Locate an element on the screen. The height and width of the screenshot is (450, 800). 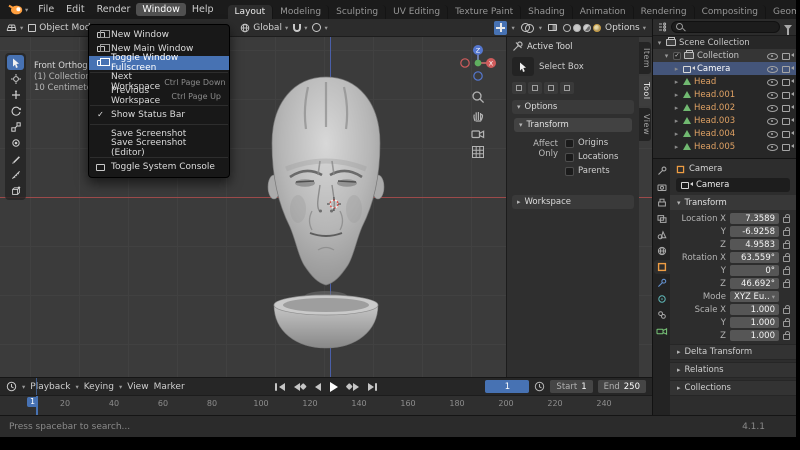
menu-view: View is located at coordinates (137, 387).